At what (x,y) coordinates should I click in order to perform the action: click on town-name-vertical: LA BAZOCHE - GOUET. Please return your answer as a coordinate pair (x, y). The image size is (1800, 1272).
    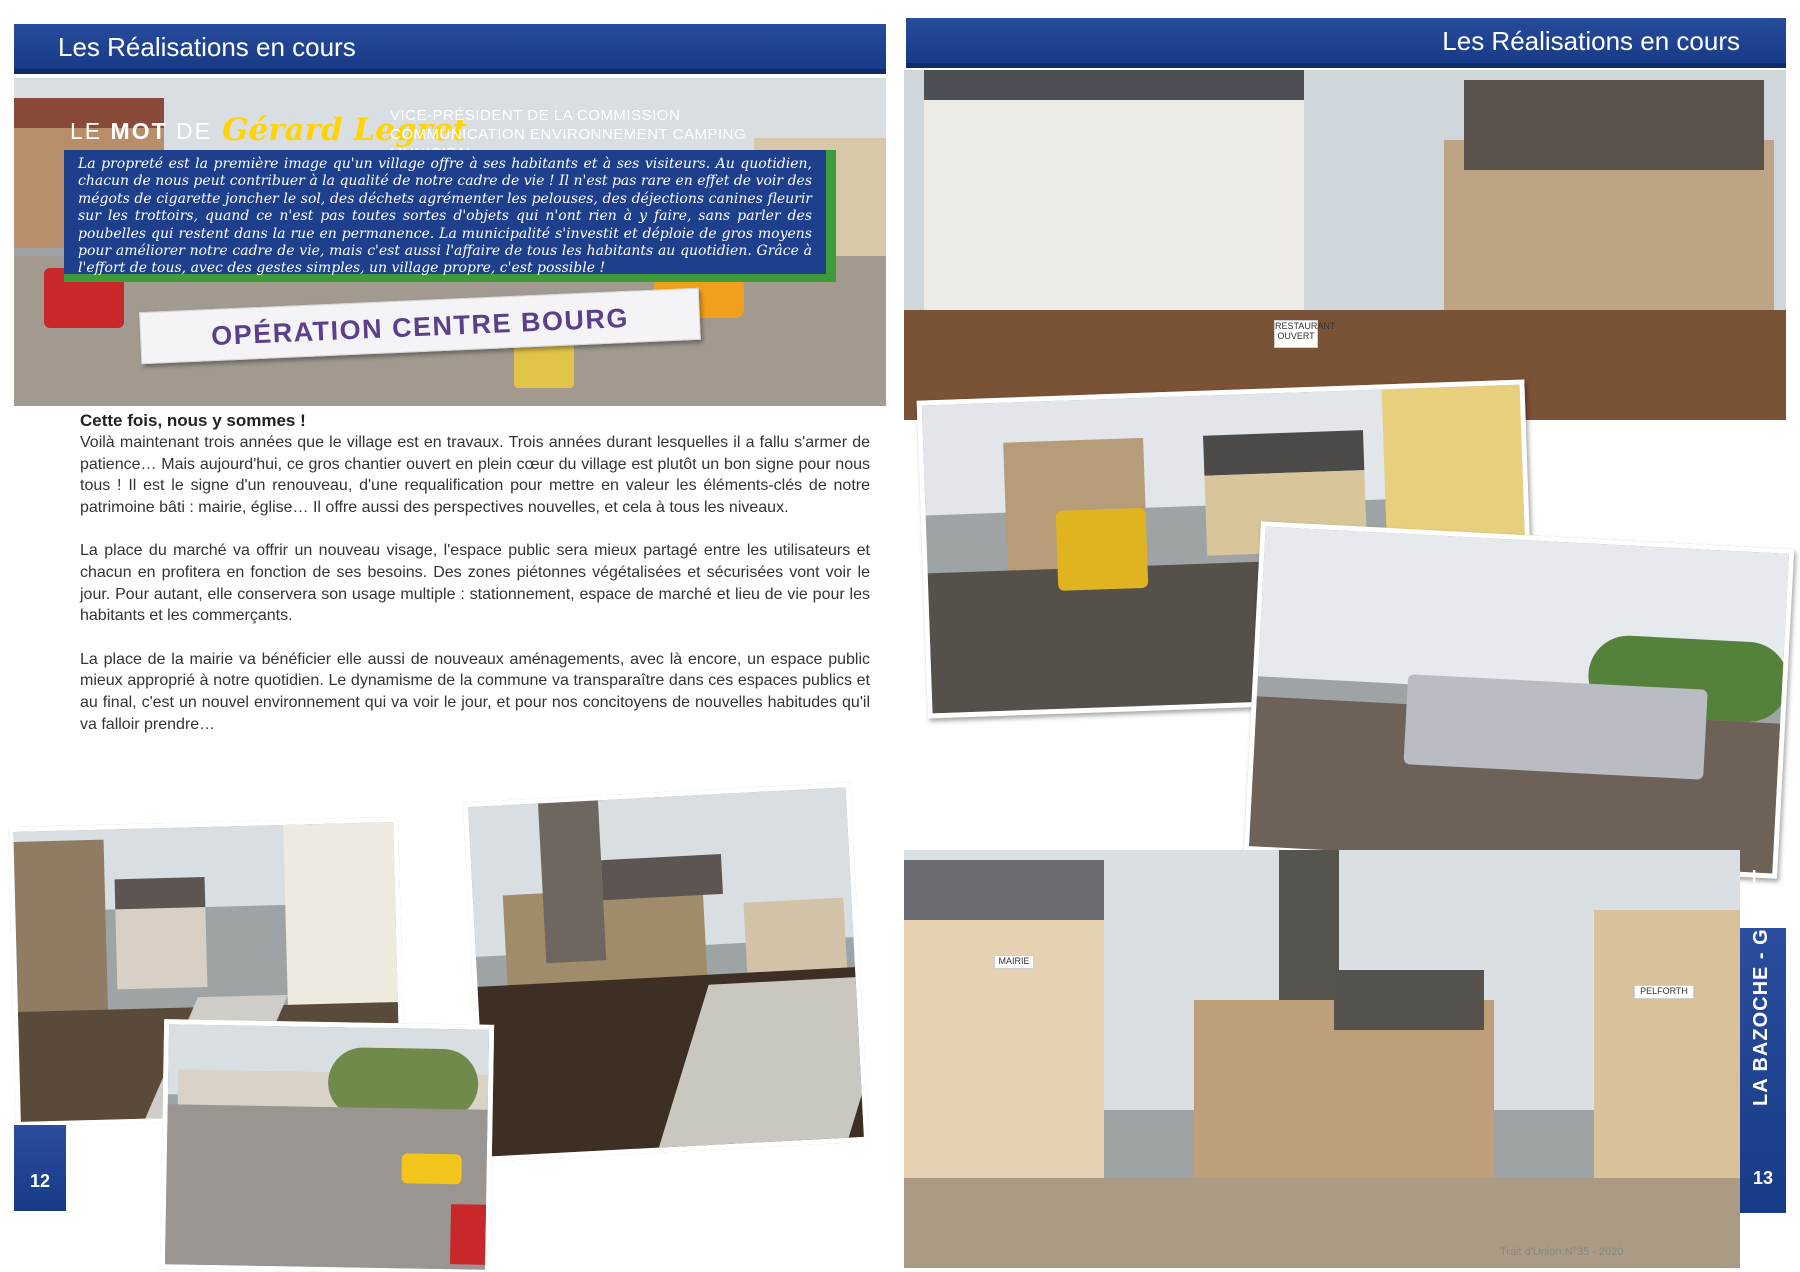
    Looking at the image, I should click on (1761, 987).